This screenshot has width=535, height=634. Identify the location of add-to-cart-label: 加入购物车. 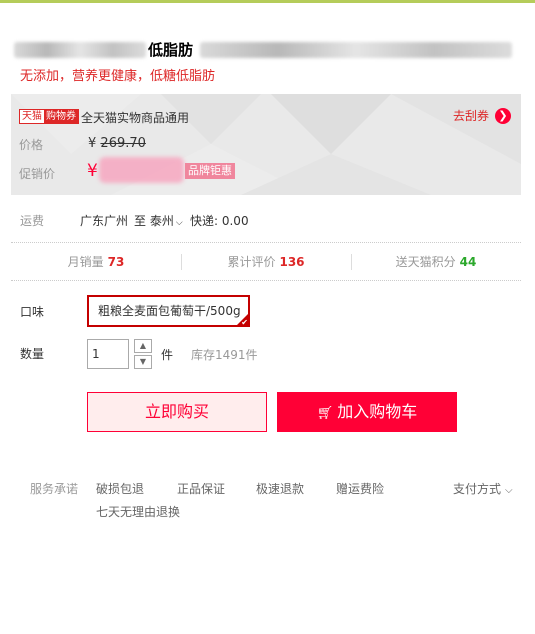
(377, 411).